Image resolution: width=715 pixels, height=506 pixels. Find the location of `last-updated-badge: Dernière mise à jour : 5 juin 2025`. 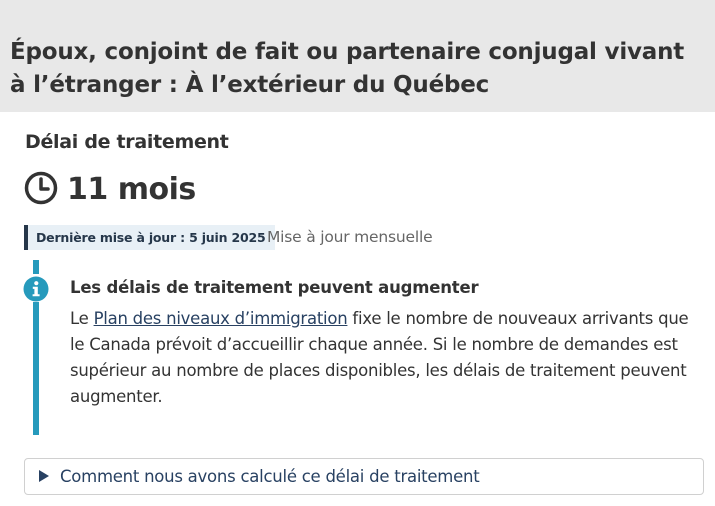

last-updated-badge: Dernière mise à jour : 5 juin 2025 is located at coordinates (150, 237).